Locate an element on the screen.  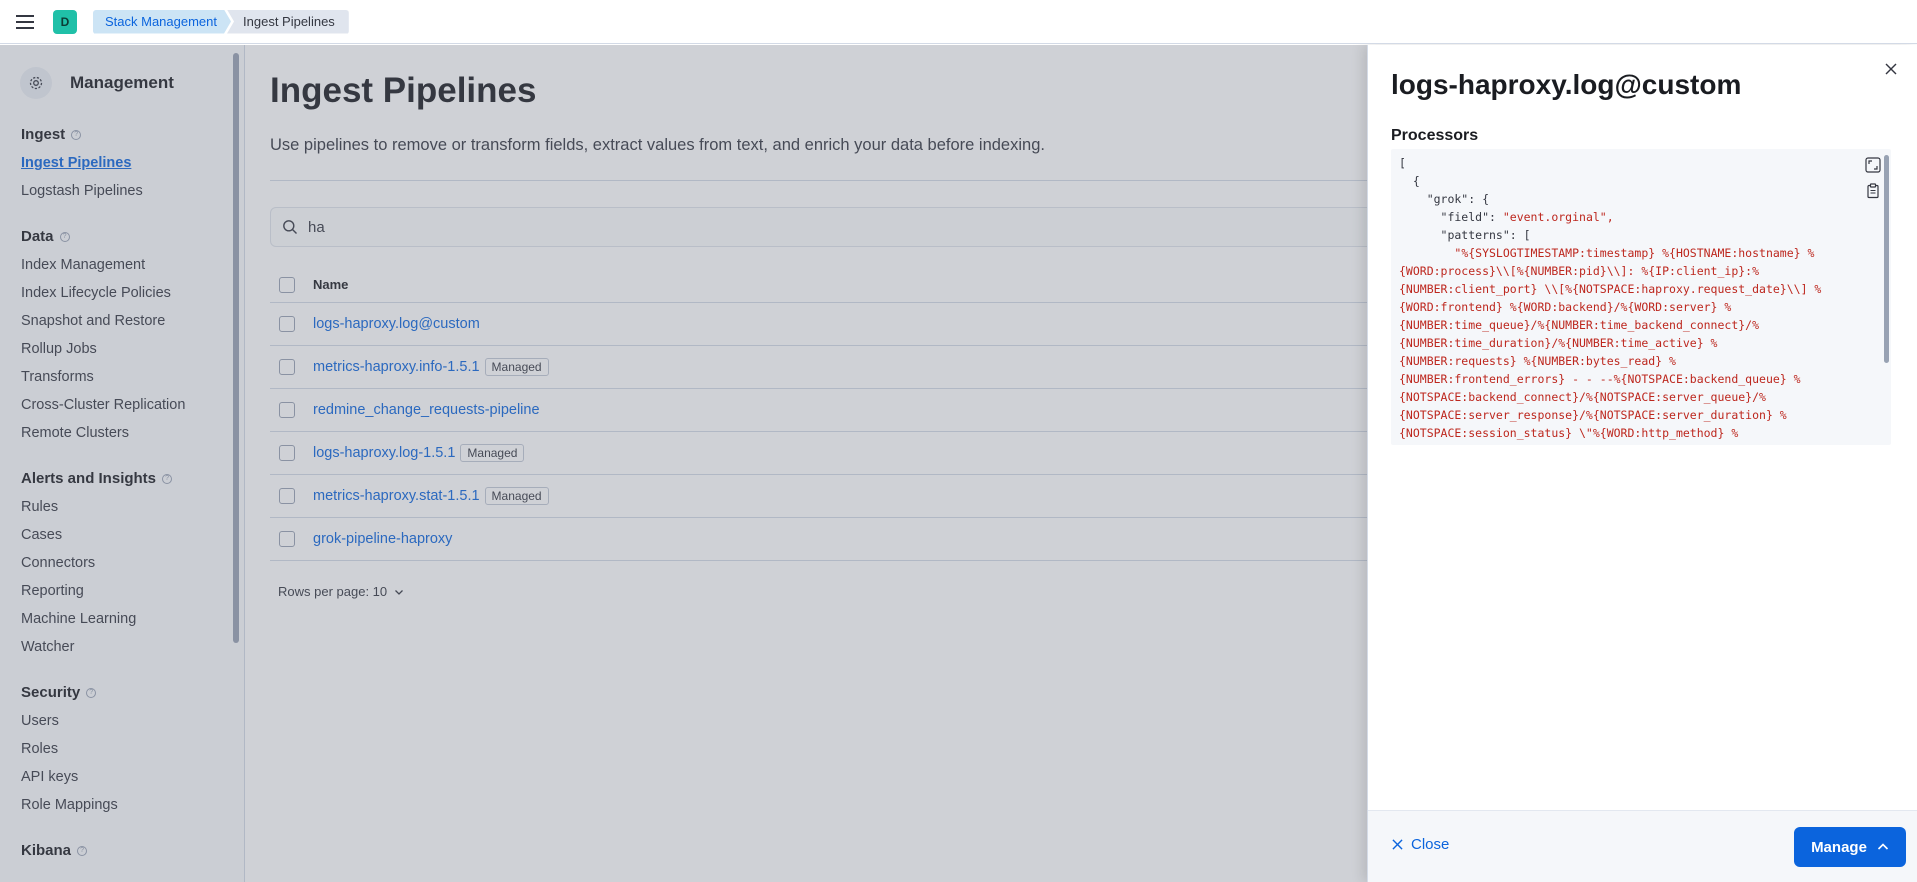
close-icon is located at coordinates (1891, 69).